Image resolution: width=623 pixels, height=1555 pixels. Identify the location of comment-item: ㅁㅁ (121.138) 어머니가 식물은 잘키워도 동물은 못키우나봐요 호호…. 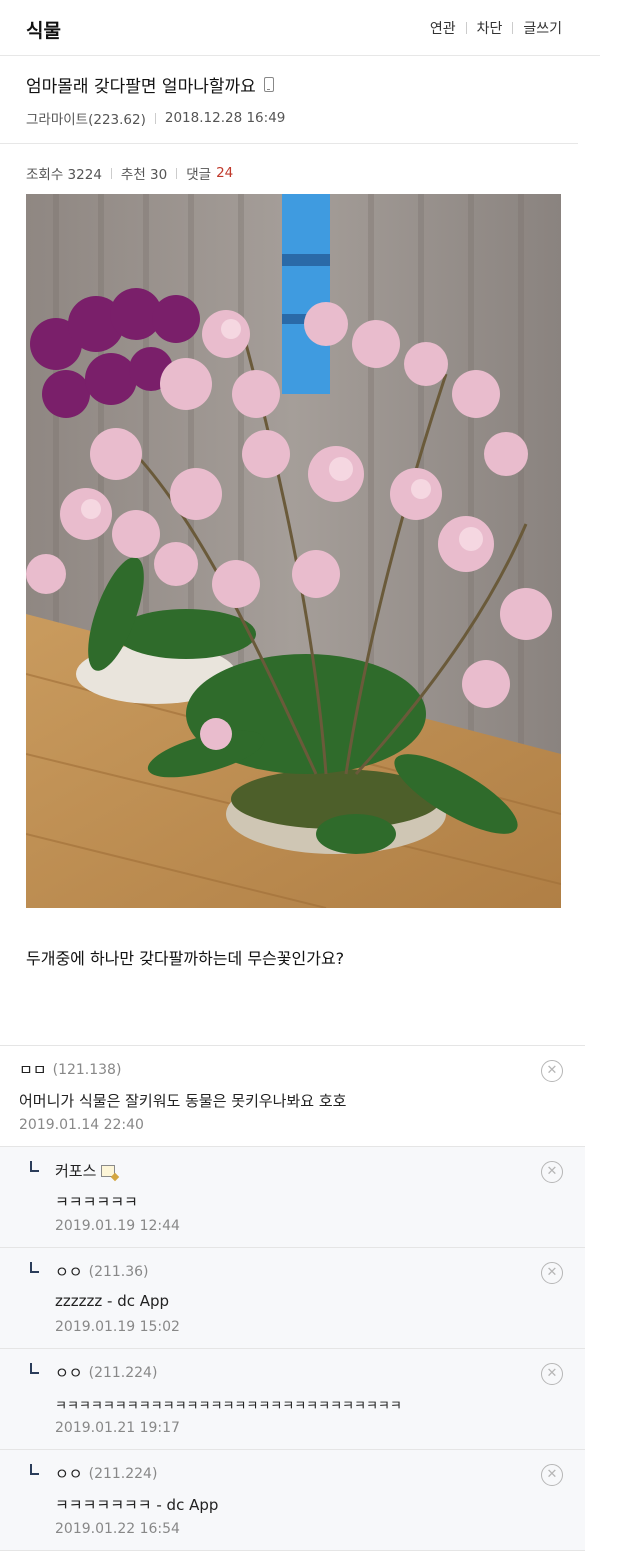
(292, 1096).